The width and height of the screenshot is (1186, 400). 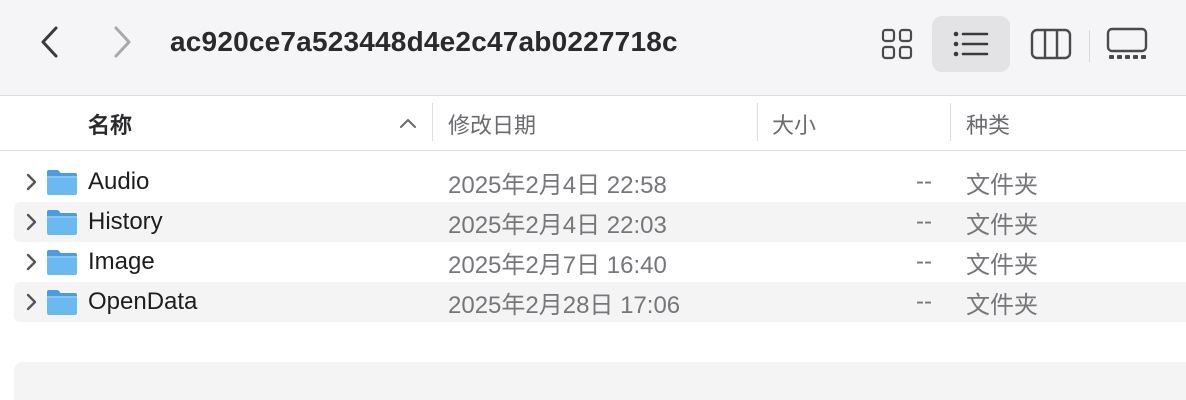 I want to click on column-header-name: 名称, so click(x=110, y=124).